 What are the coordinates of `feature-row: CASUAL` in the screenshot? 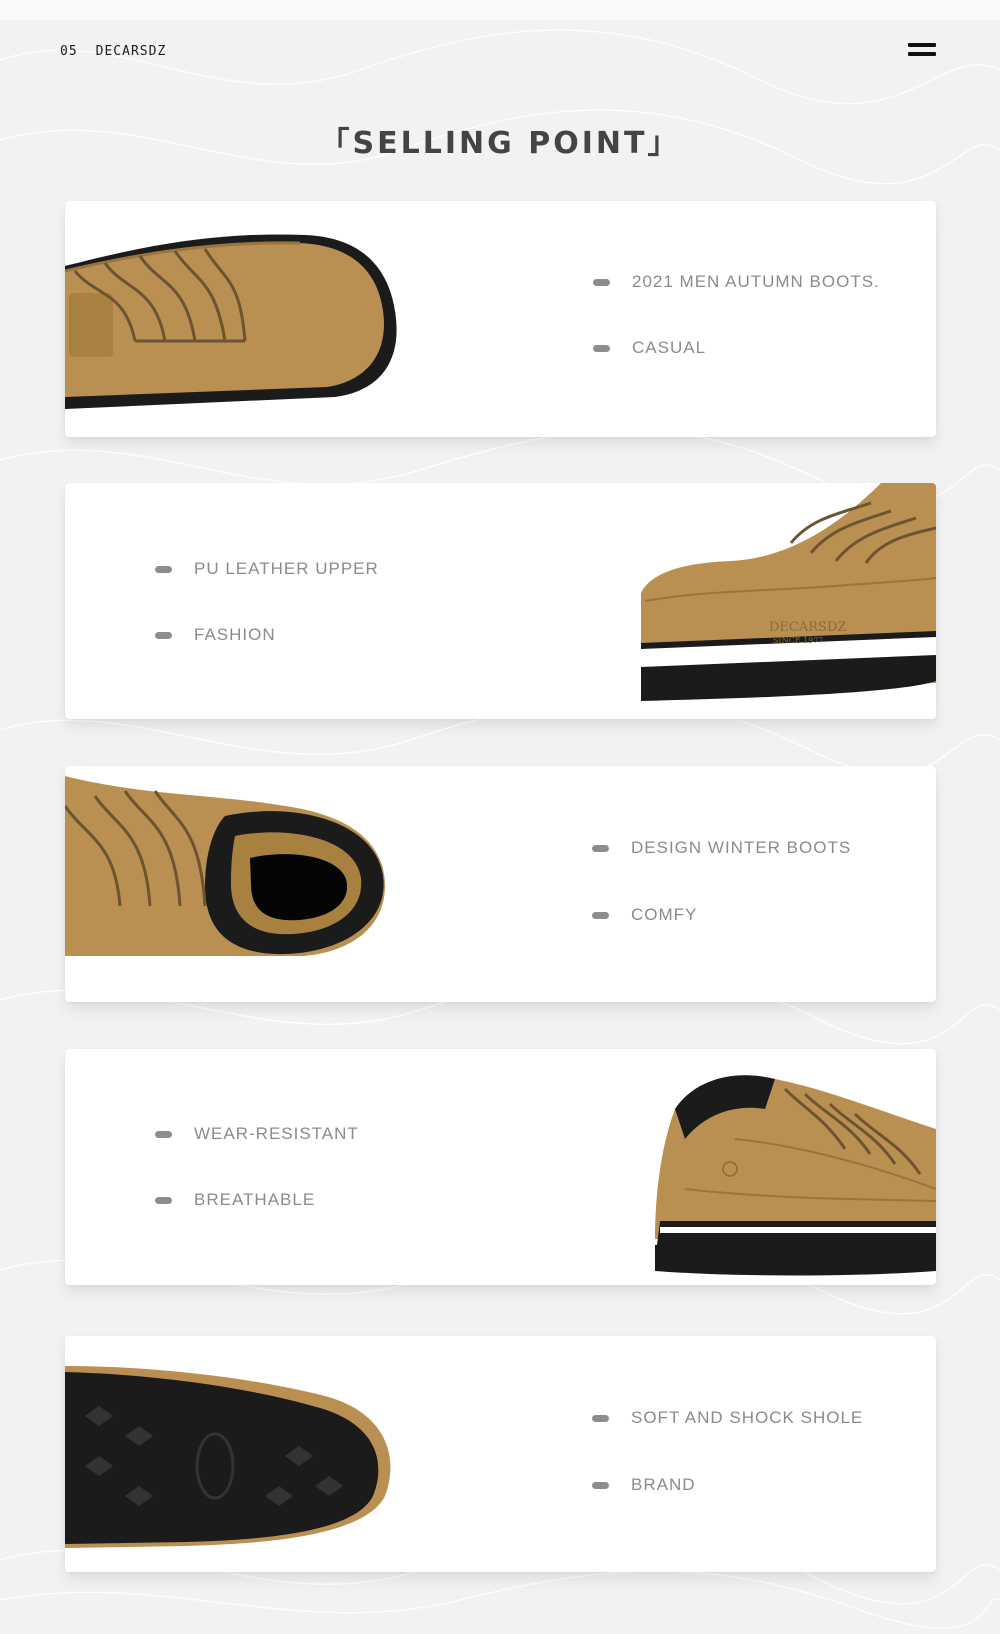 It's located at (649, 348).